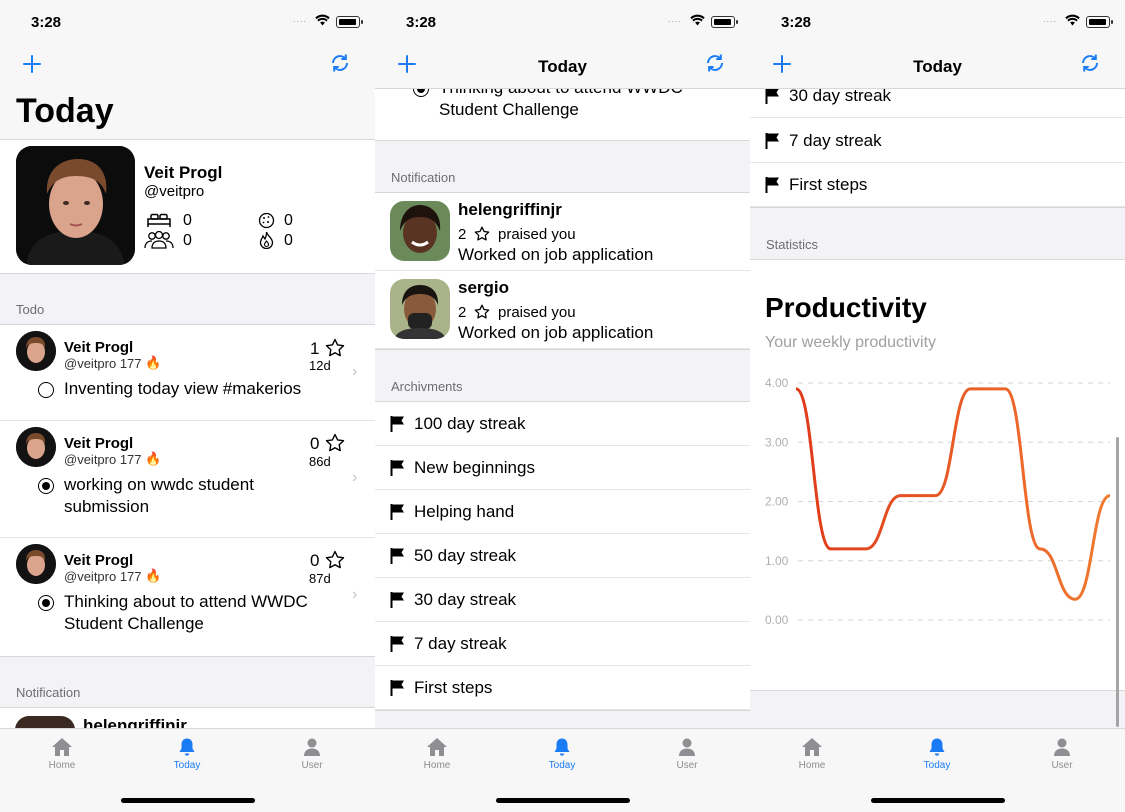 This screenshot has height=812, width=1125. Describe the element at coordinates (464, 511) in the screenshot. I see `achievement-label: Helping hand` at that location.